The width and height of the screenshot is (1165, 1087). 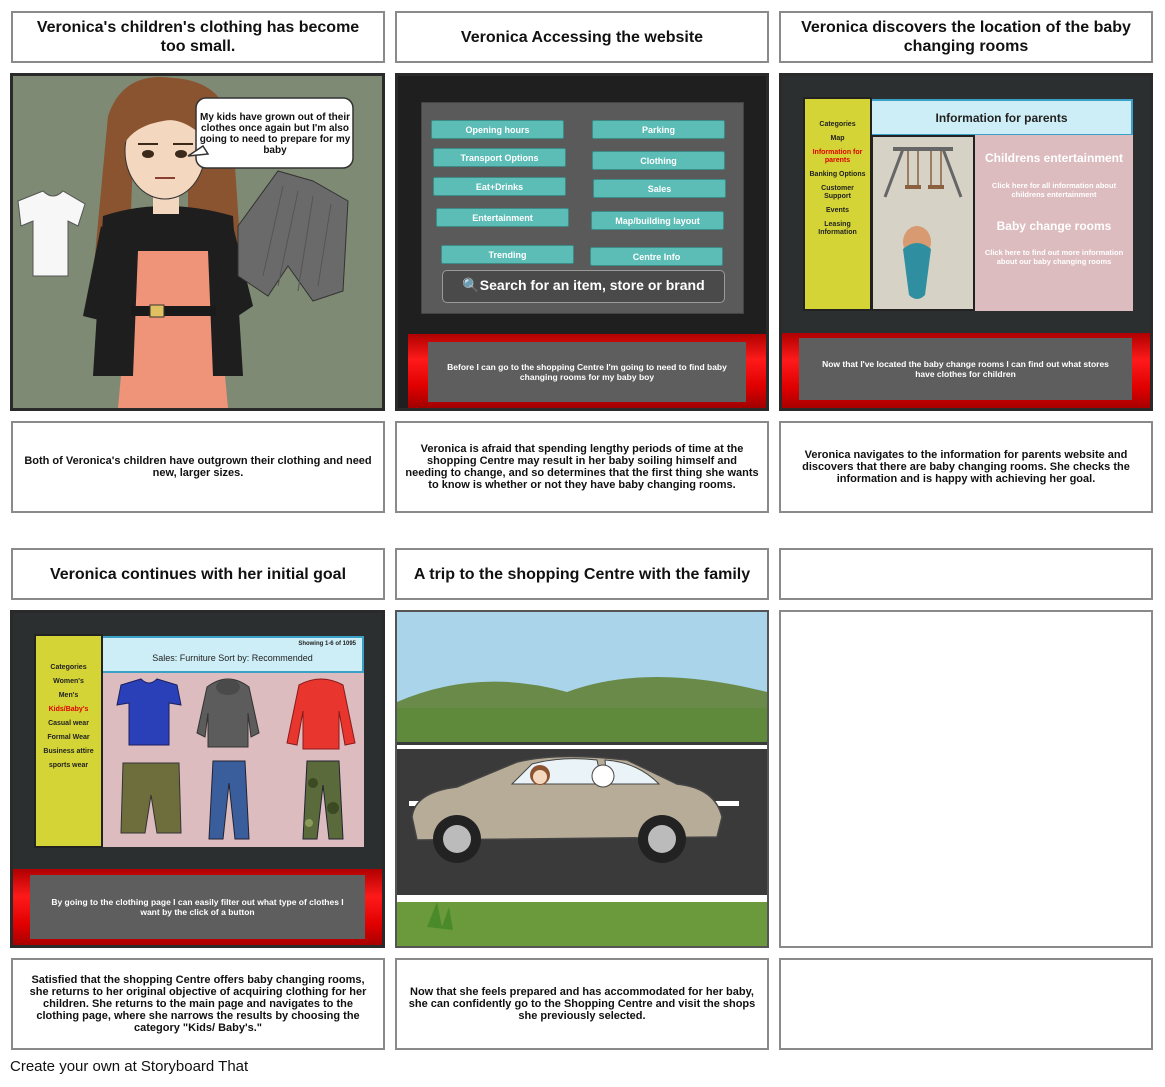 I want to click on search-bar-label: Search for an item, store or brand, so click(x=592, y=285).